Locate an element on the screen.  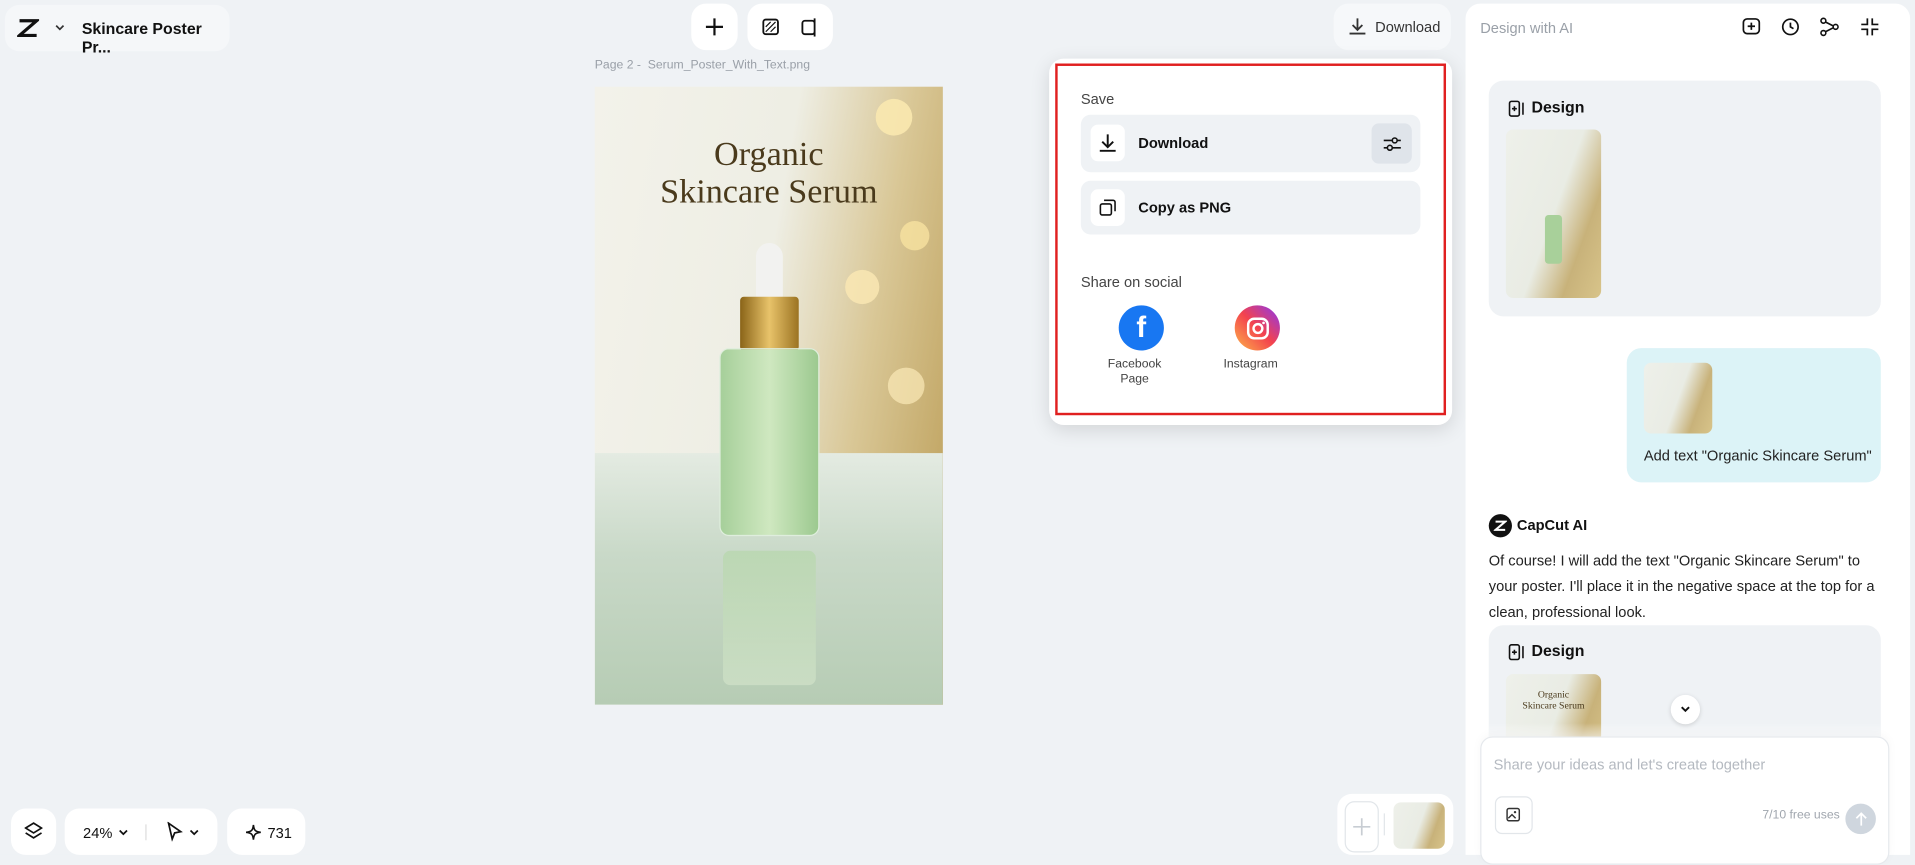
poster-title: Organic Skincare Serum is located at coordinates (769, 174).